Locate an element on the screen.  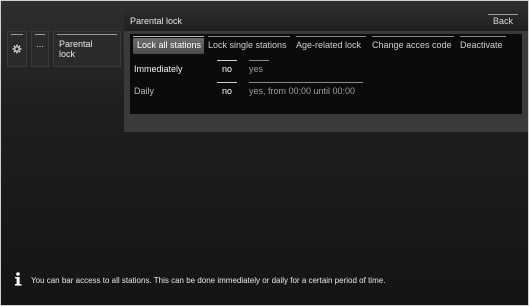
parental-lock-tile: Parental lock is located at coordinates (87, 49).